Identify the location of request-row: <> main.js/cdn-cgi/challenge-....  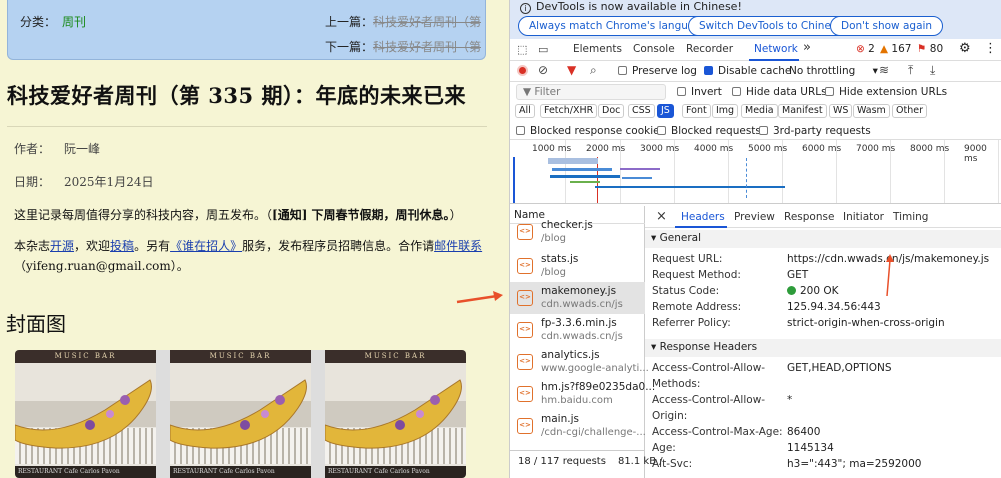
(578, 426).